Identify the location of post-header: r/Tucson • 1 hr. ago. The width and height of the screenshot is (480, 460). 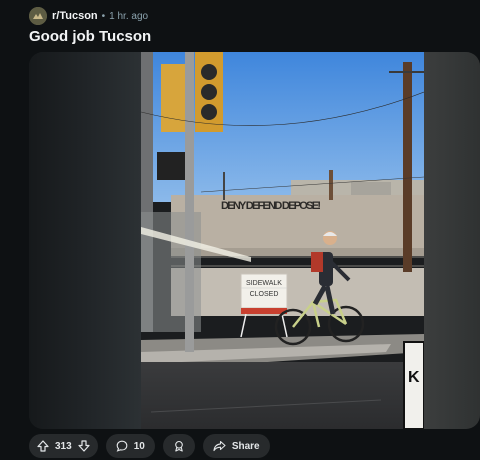
(88, 16).